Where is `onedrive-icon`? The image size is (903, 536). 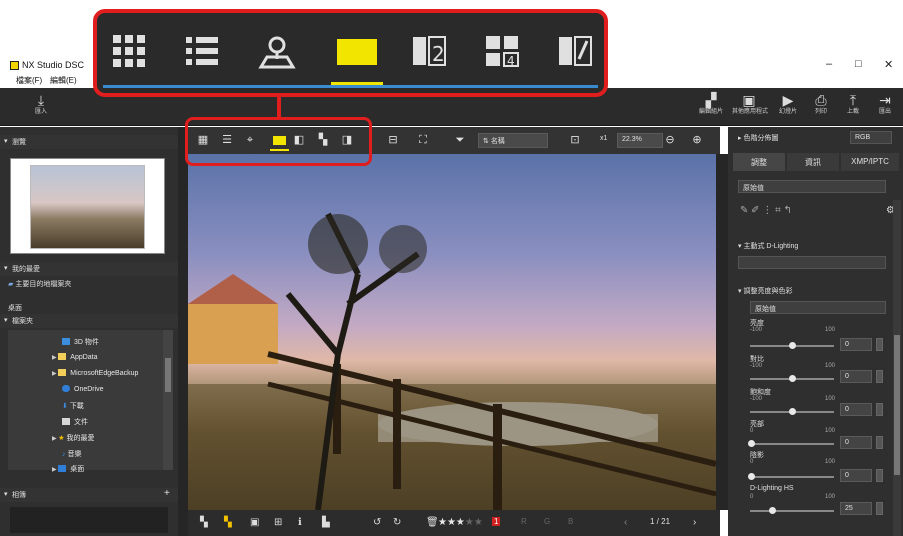 onedrive-icon is located at coordinates (66, 388).